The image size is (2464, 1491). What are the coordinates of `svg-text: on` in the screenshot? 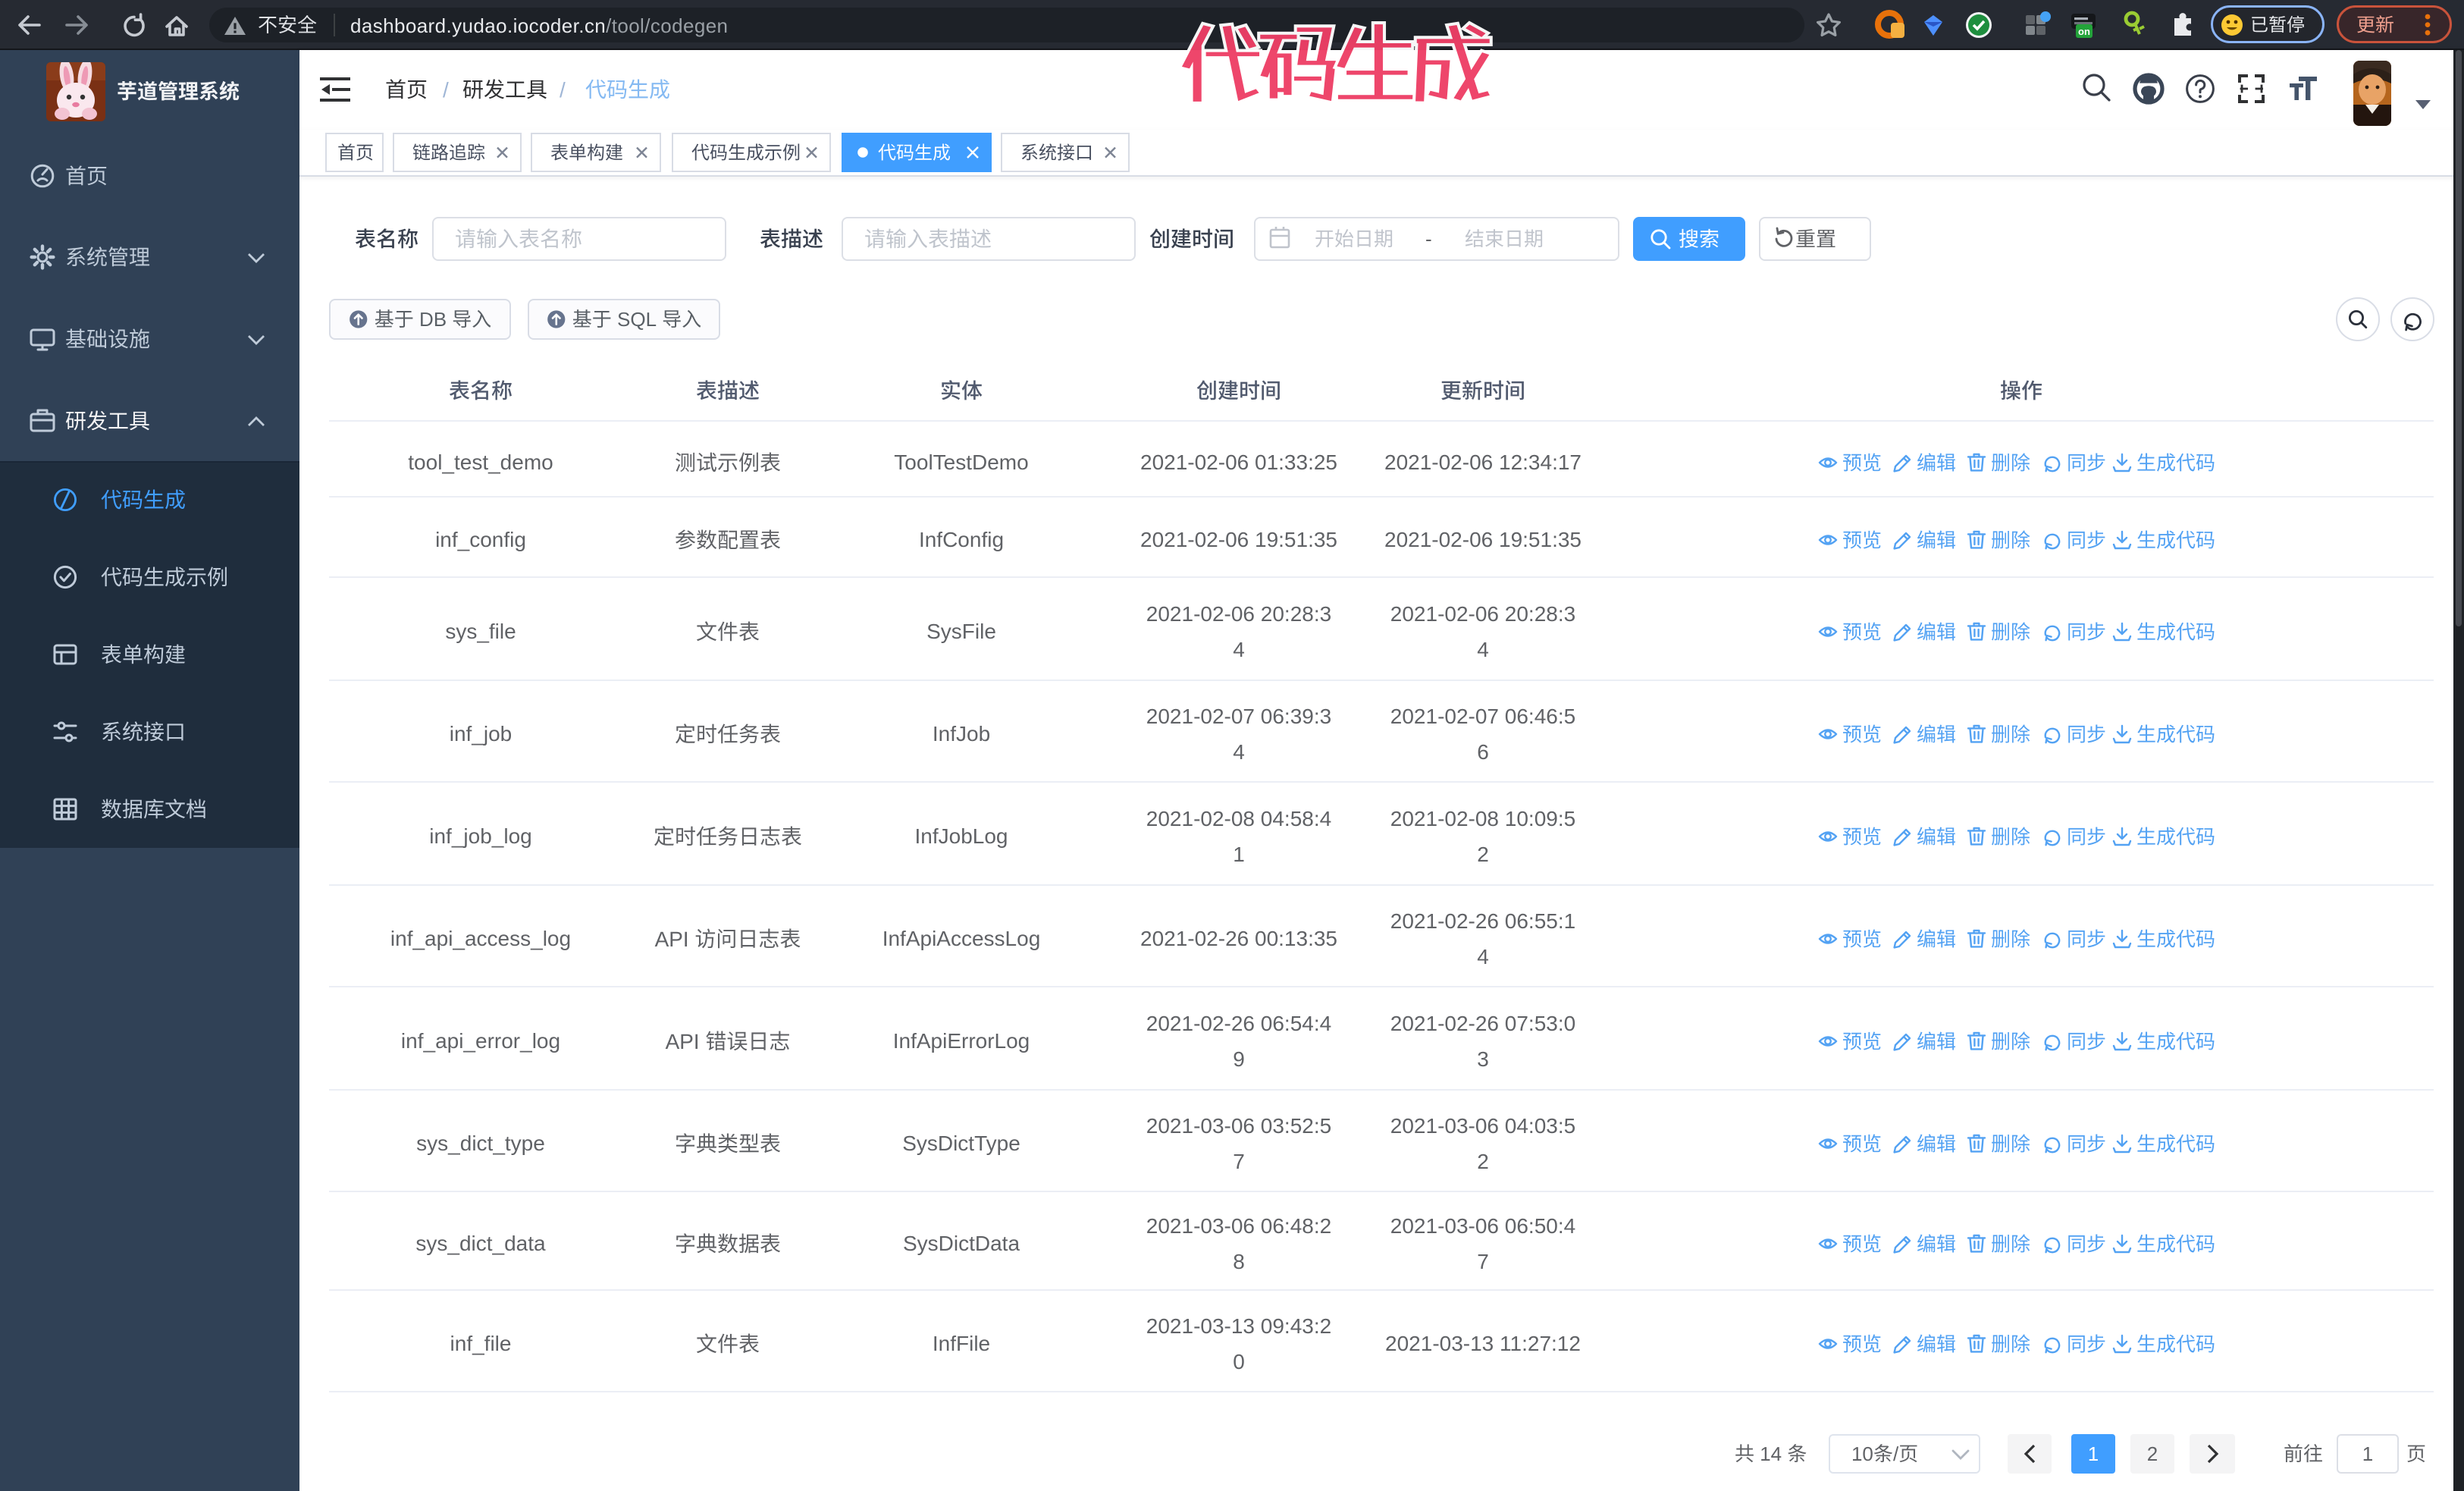 It's located at (2084, 31).